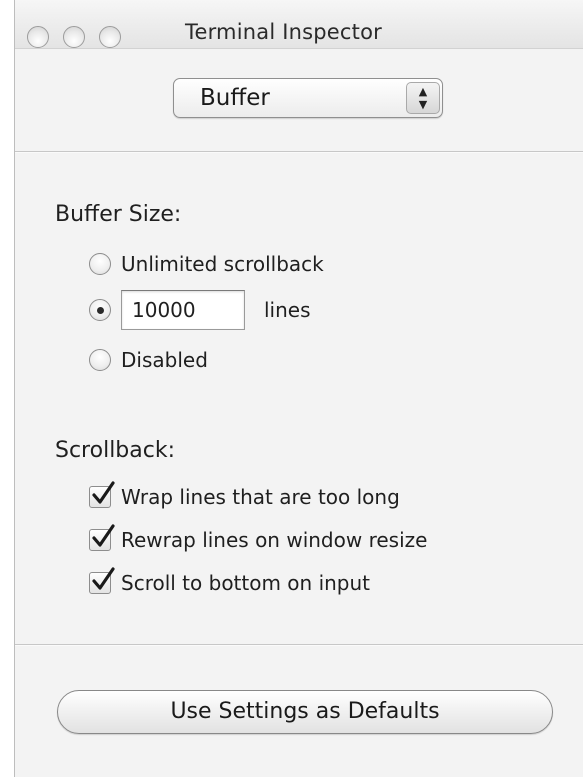  I want to click on checkbox-scroll-to-bottom: Scroll to bottom on input, so click(230, 581).